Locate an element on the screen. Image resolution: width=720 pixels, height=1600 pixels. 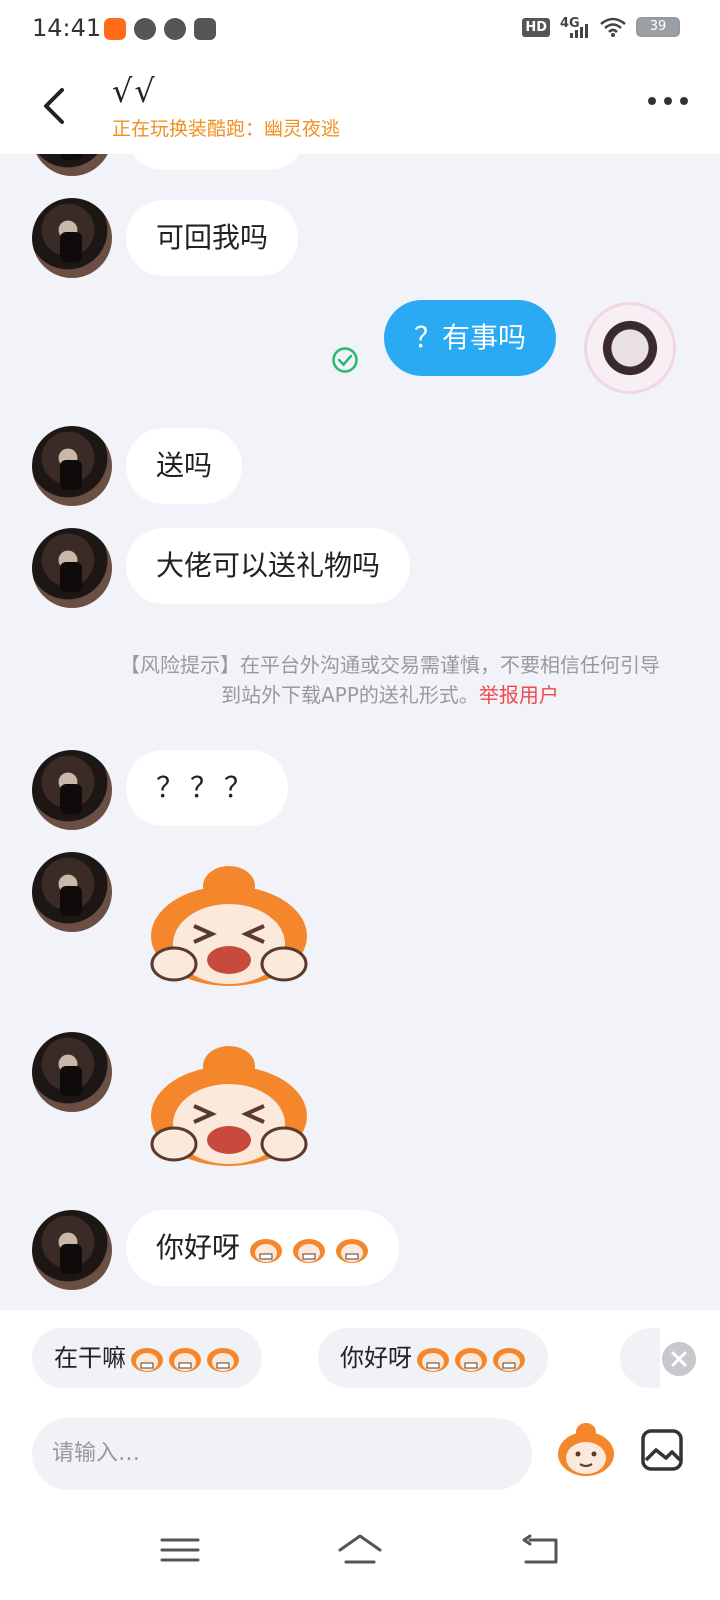
sent-check-icon is located at coordinates (345, 360).